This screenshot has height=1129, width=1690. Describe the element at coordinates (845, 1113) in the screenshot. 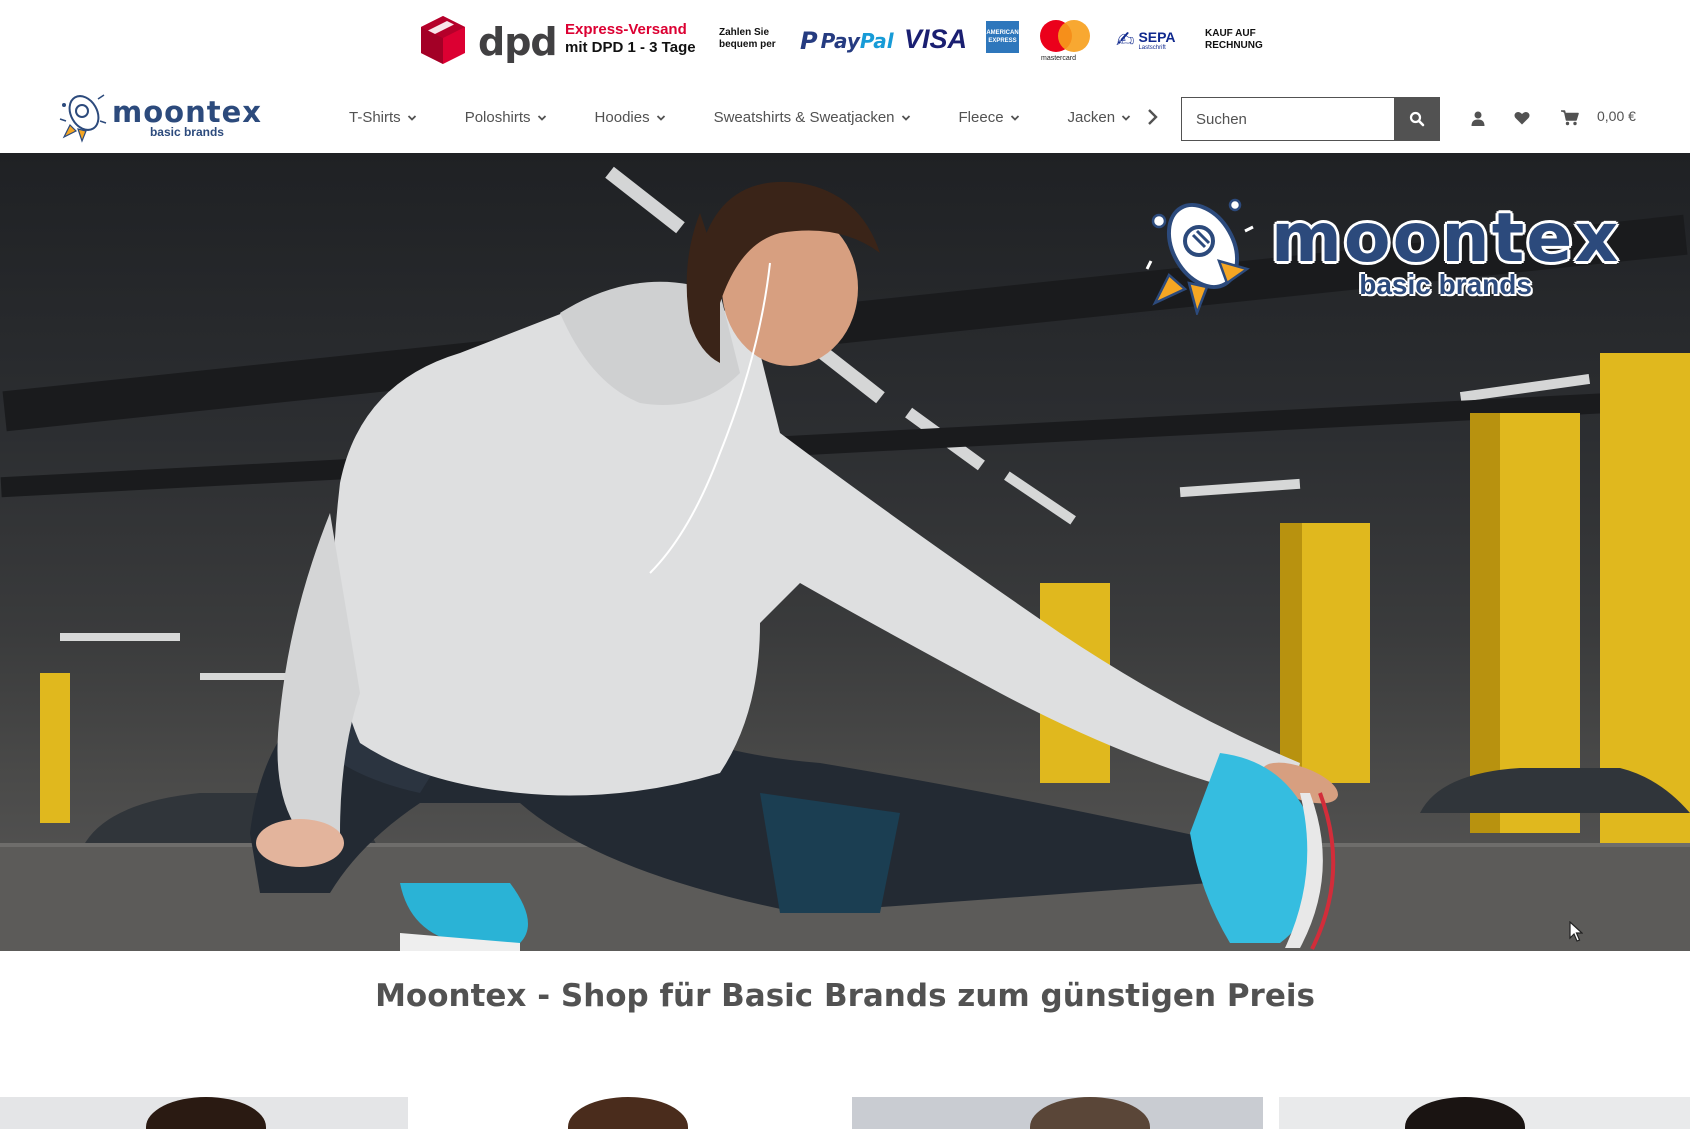

I see `category-thumbnails` at that location.